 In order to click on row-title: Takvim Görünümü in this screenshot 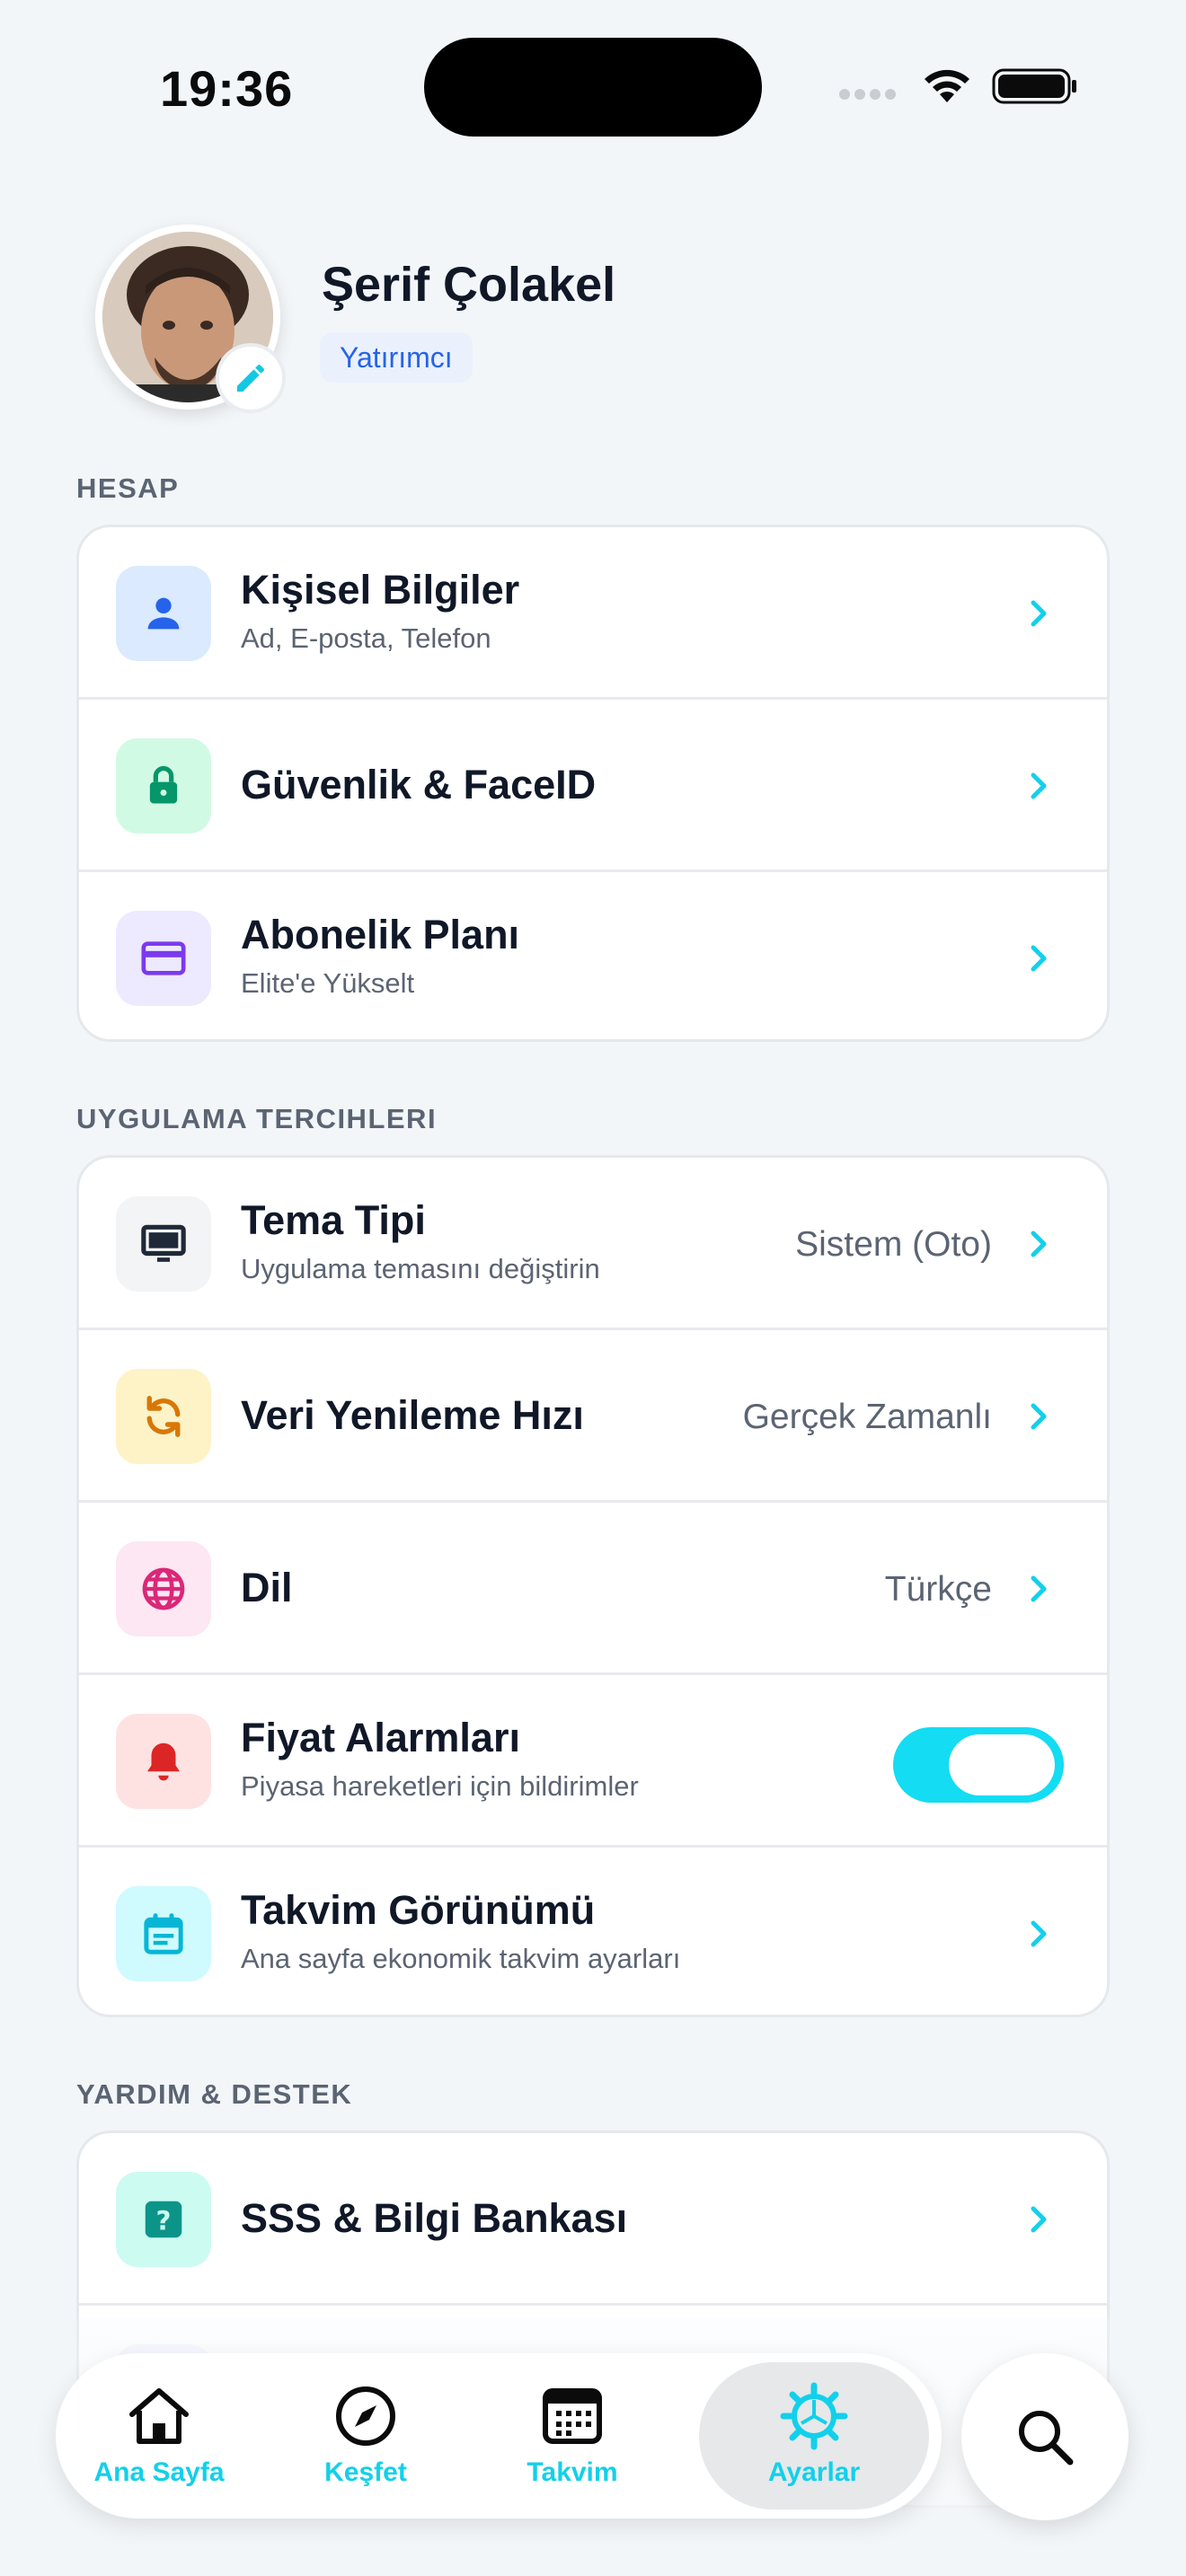, I will do `click(418, 1910)`.